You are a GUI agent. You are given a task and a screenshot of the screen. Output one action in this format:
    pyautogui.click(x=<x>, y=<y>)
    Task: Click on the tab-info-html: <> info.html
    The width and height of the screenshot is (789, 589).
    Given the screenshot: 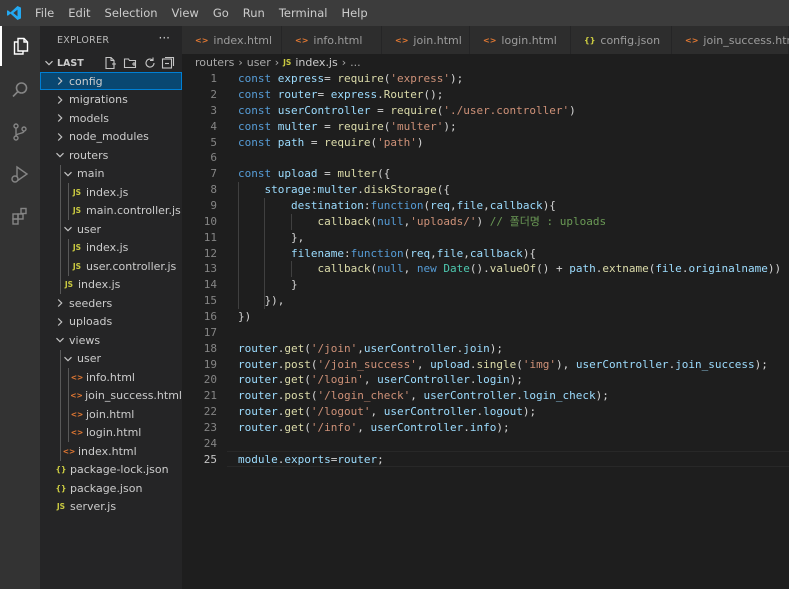 What is the action you would take?
    pyautogui.click(x=332, y=40)
    